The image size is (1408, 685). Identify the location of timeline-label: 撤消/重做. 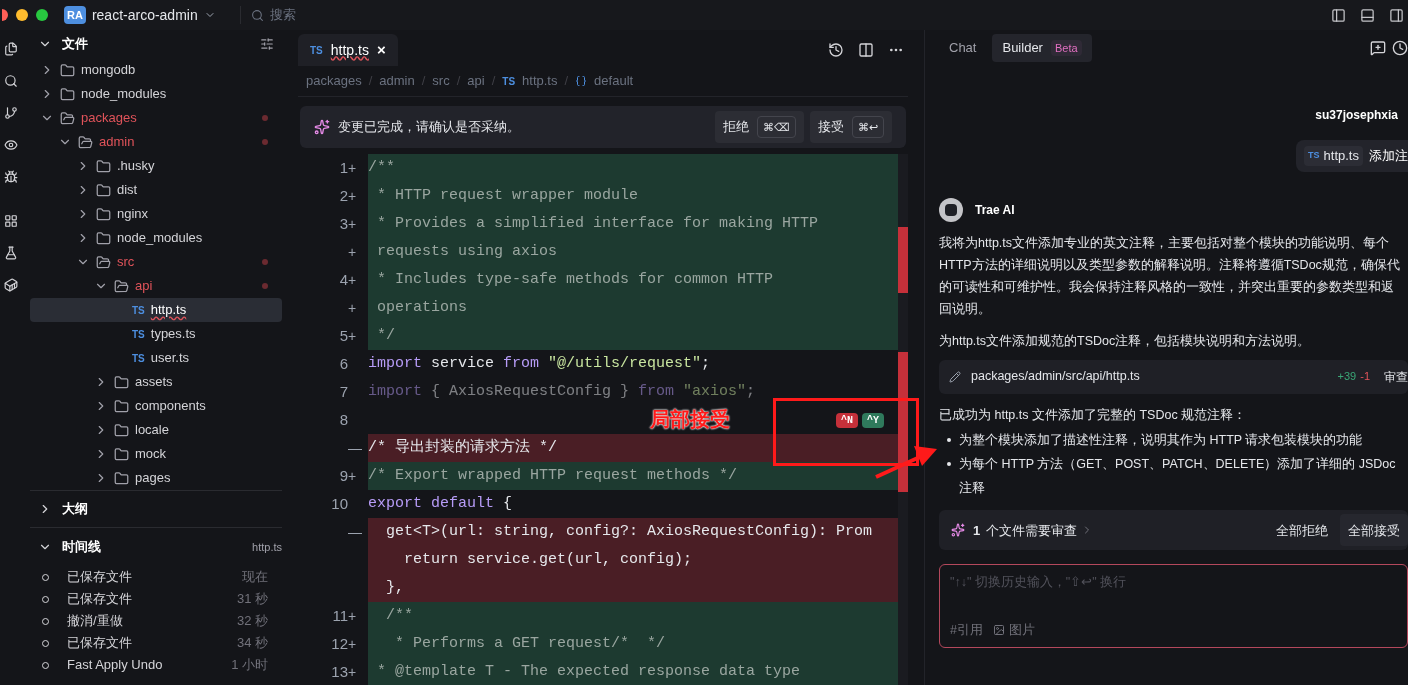
(95, 621).